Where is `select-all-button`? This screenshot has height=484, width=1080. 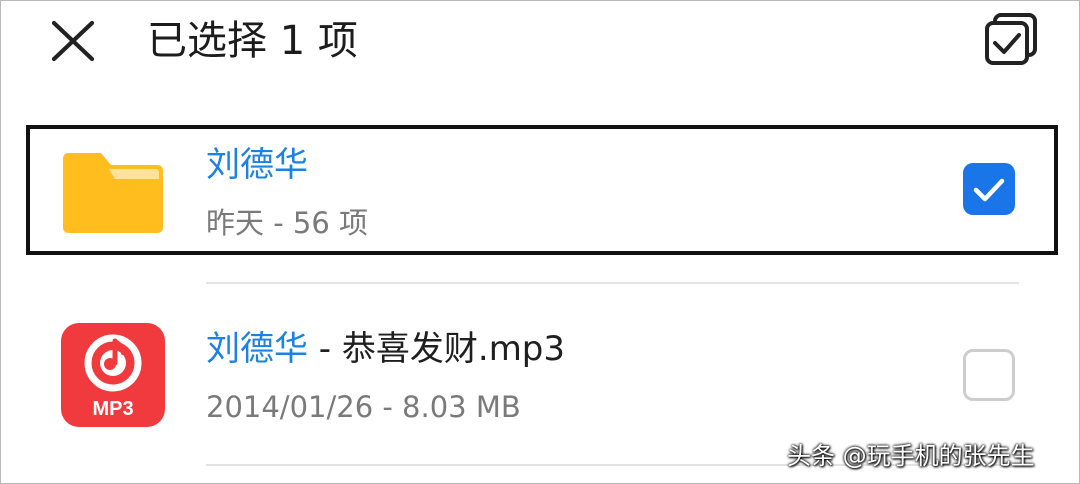
select-all-button is located at coordinates (1011, 40).